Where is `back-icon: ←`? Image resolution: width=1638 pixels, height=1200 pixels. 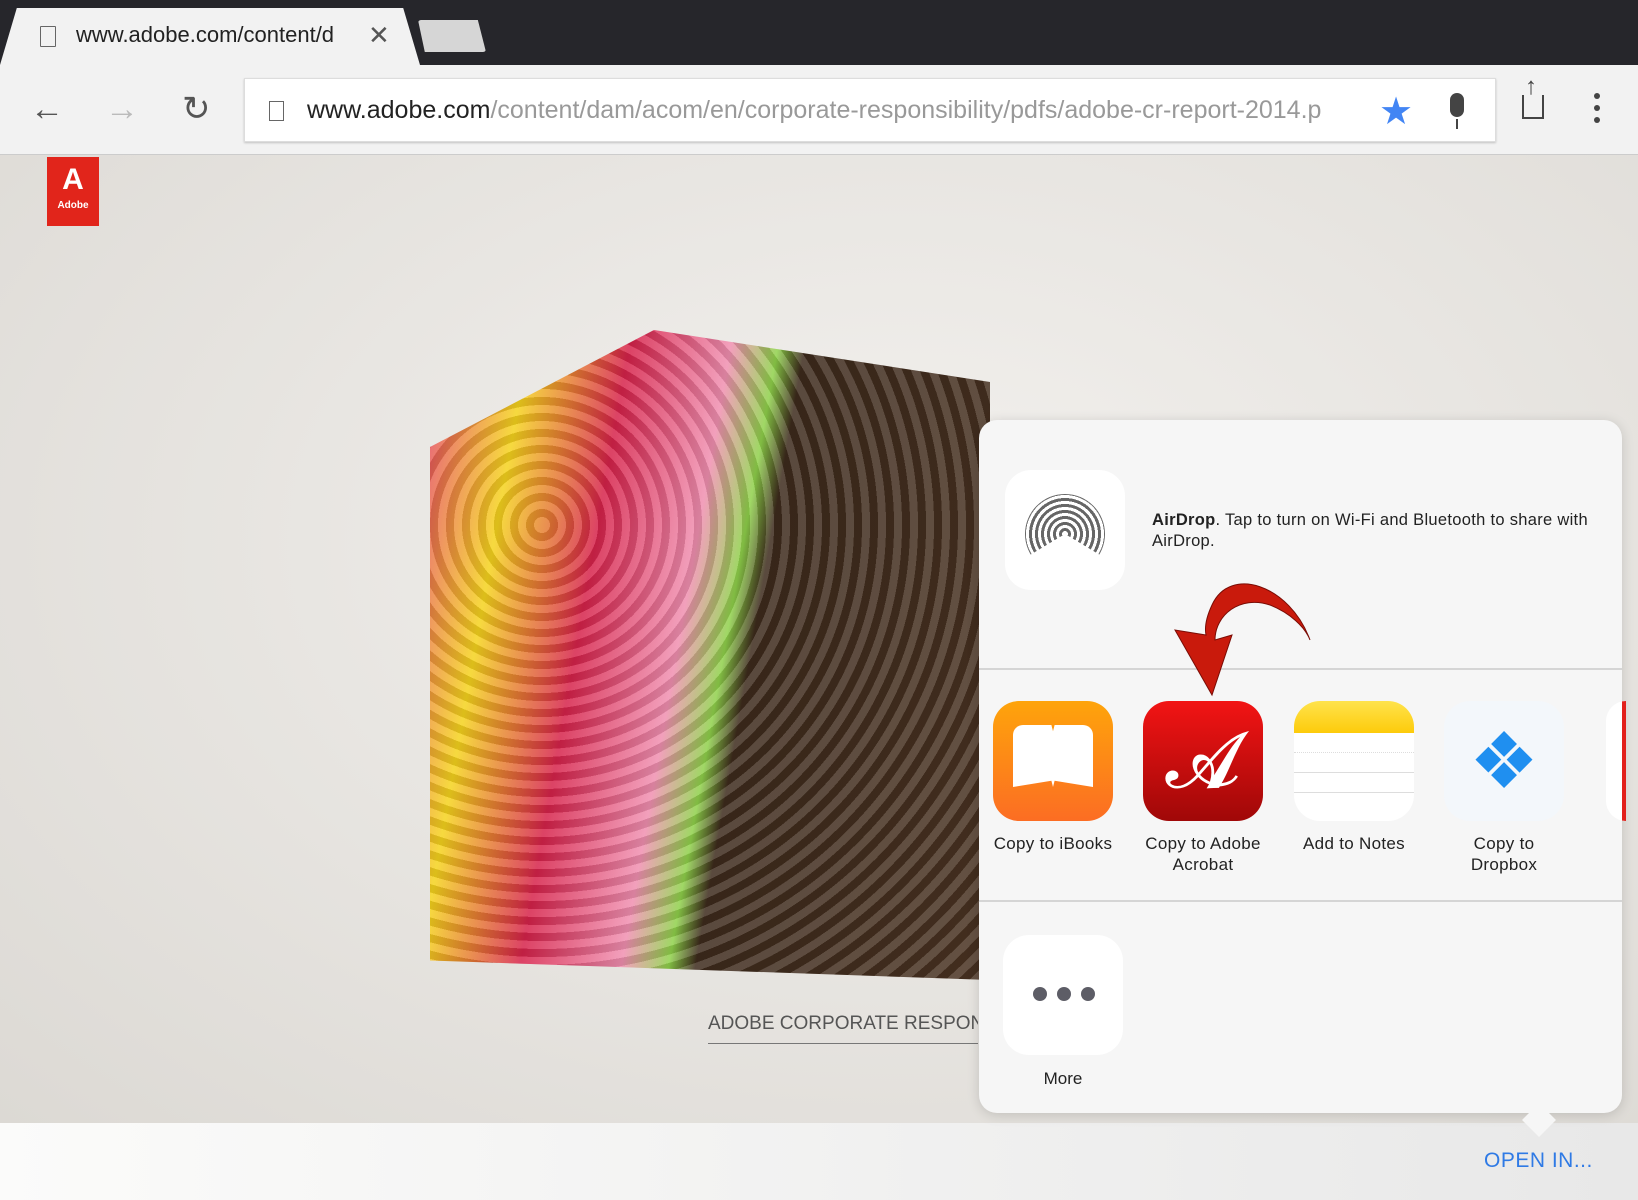 back-icon: ← is located at coordinates (47, 109).